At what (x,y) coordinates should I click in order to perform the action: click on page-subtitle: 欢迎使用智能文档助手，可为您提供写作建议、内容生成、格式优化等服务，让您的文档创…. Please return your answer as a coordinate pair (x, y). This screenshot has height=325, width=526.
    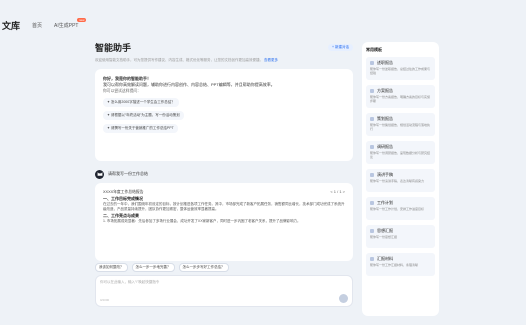
    Looking at the image, I should click on (186, 60).